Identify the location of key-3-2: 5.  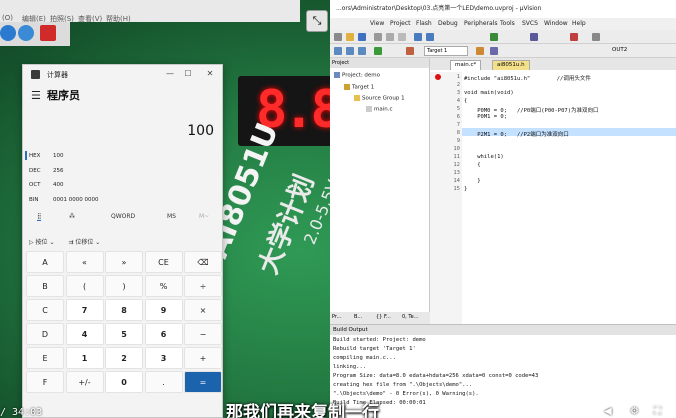
(124, 334).